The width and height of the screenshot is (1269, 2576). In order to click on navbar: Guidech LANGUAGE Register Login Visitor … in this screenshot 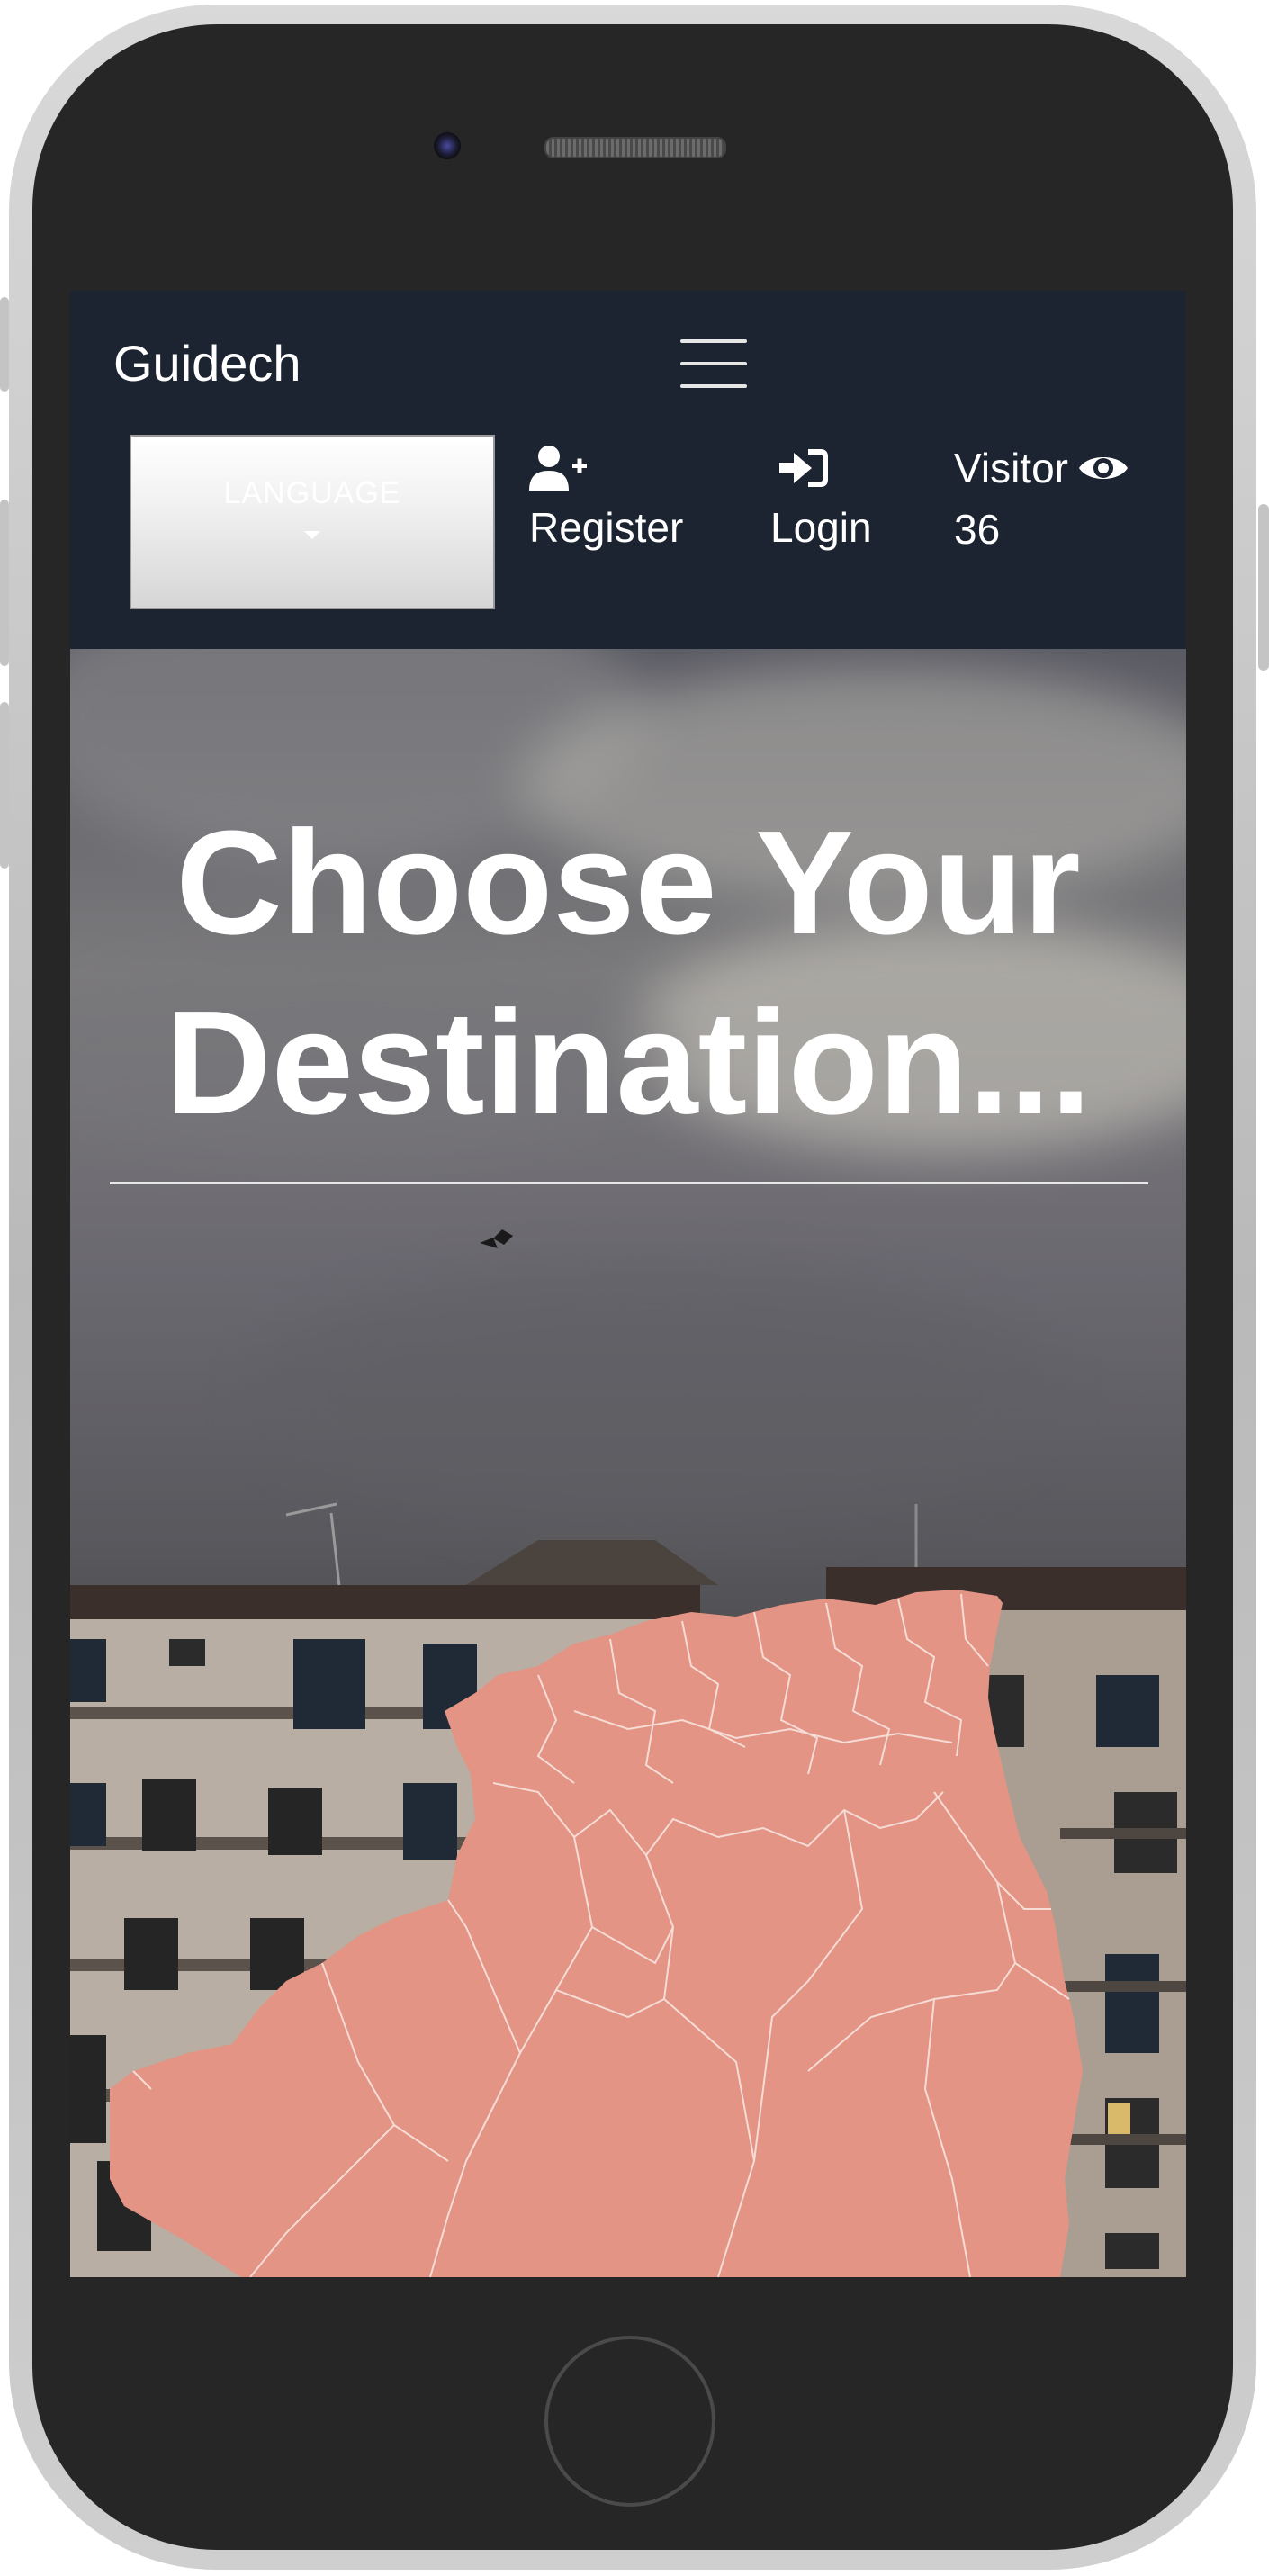, I will do `click(628, 470)`.